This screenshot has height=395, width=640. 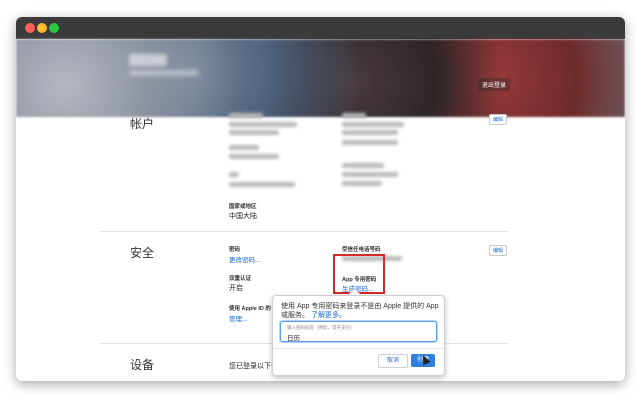 I want to click on popup-description-text: 使用 App 专用密码来登录不是由 Apple 提供的 App 或服务。, so click(x=360, y=311).